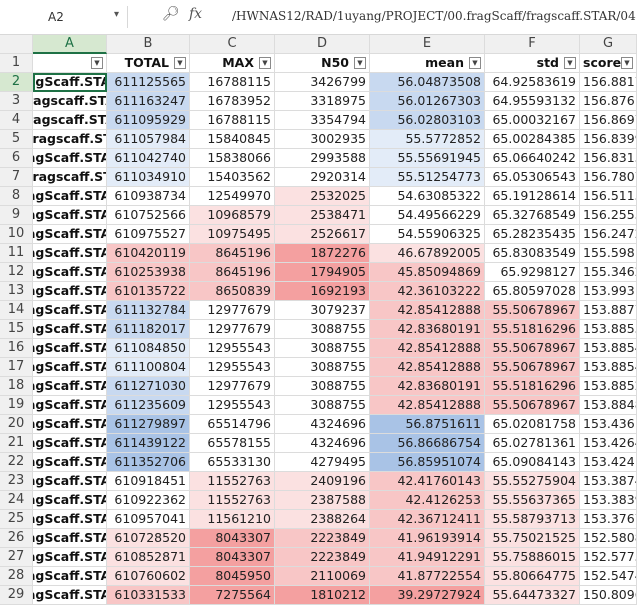  Describe the element at coordinates (608, 576) in the screenshot. I see `cell-g: 152.5474` at that location.